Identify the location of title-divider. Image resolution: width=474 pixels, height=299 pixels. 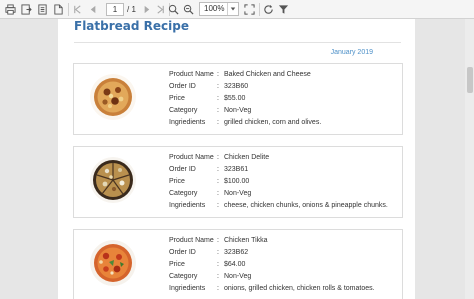
(237, 42).